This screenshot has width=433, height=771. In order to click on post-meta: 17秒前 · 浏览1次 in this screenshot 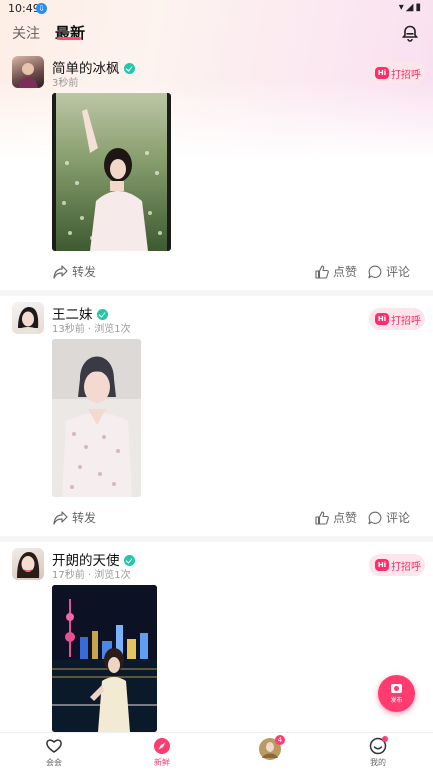, I will do `click(91, 575)`.